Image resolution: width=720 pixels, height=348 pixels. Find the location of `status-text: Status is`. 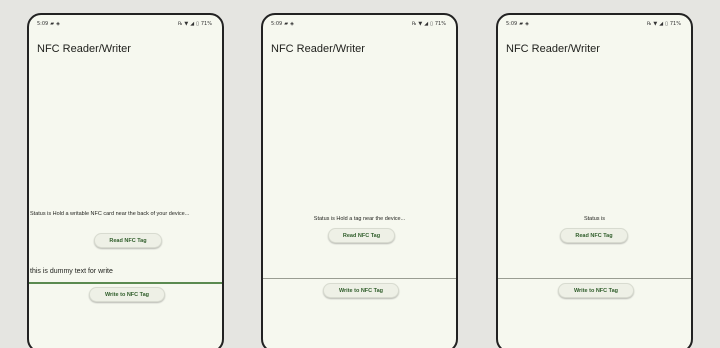

status-text: Status is is located at coordinates (594, 219).